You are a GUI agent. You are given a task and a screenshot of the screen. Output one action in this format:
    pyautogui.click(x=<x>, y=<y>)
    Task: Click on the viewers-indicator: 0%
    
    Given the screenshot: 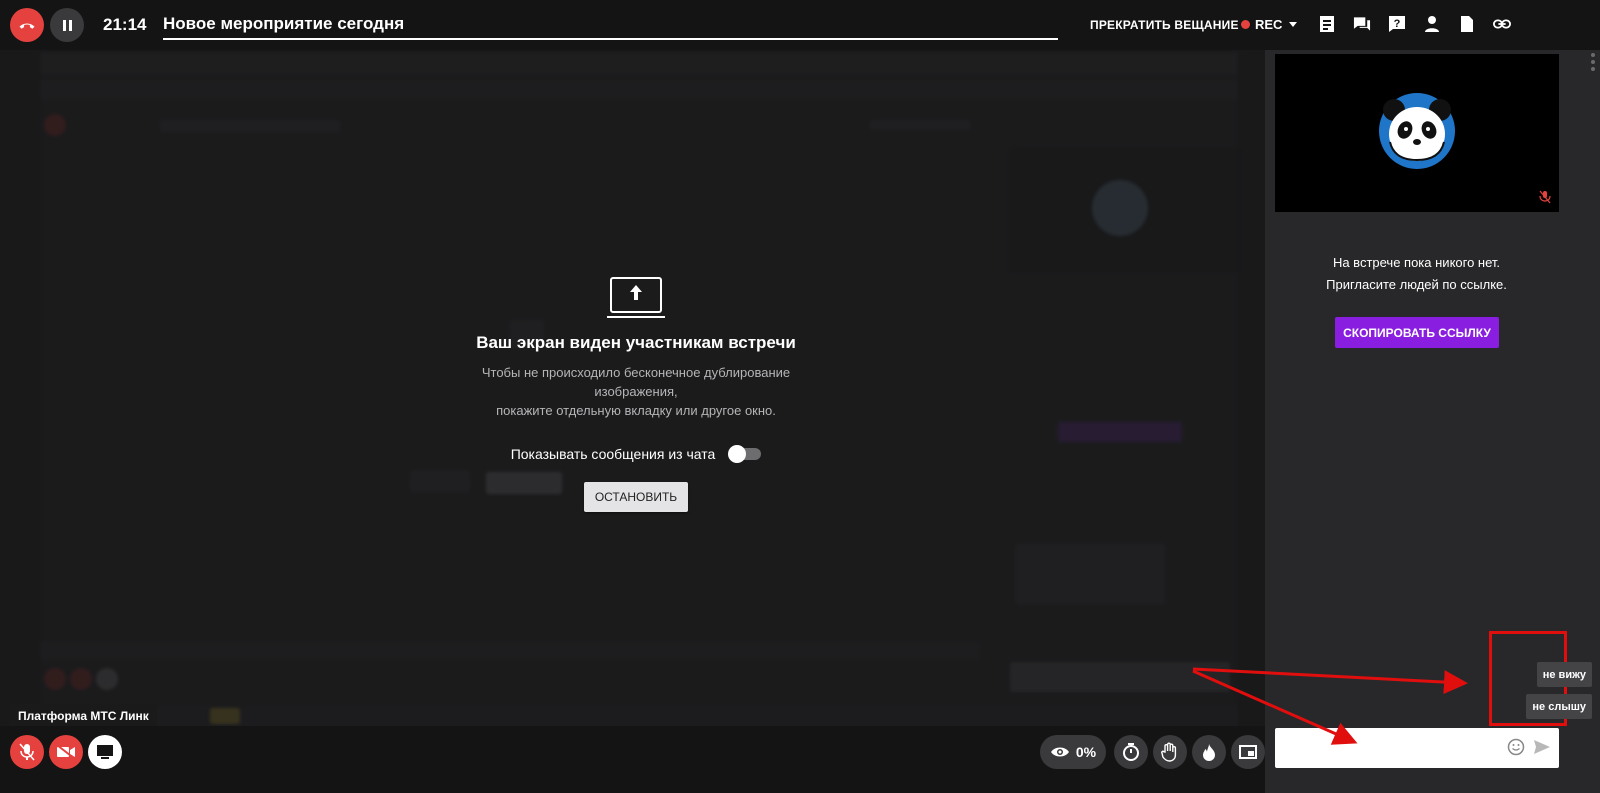 What is the action you would take?
    pyautogui.click(x=1073, y=752)
    